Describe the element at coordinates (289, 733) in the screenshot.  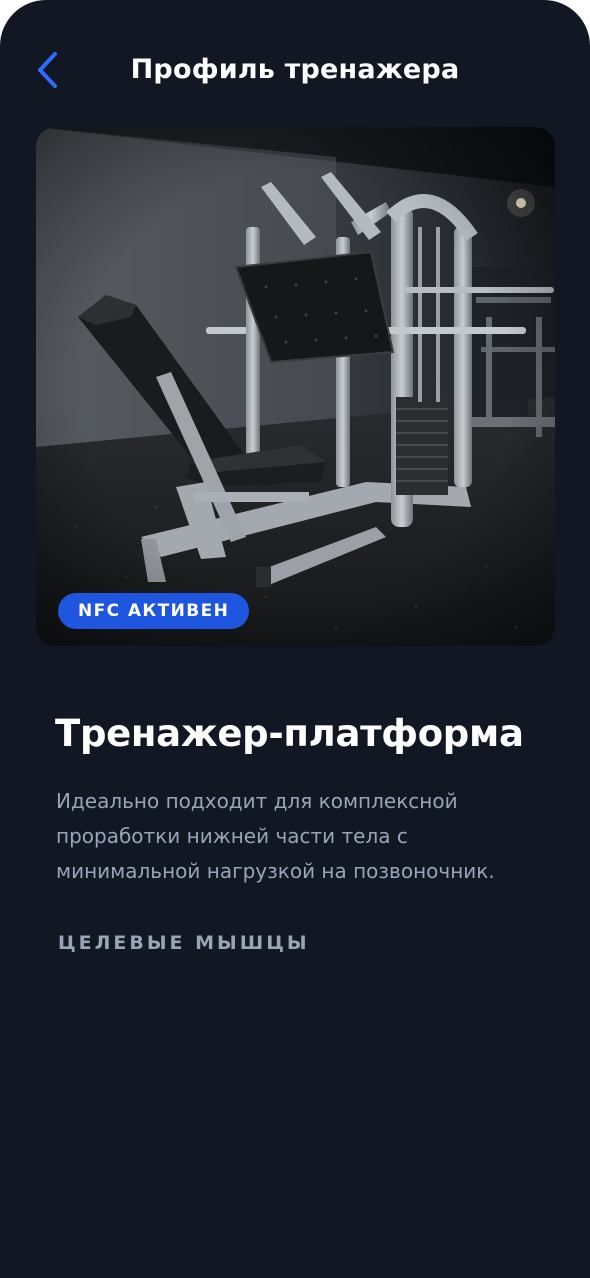
I see `machine-title: Тренажер-платформа` at that location.